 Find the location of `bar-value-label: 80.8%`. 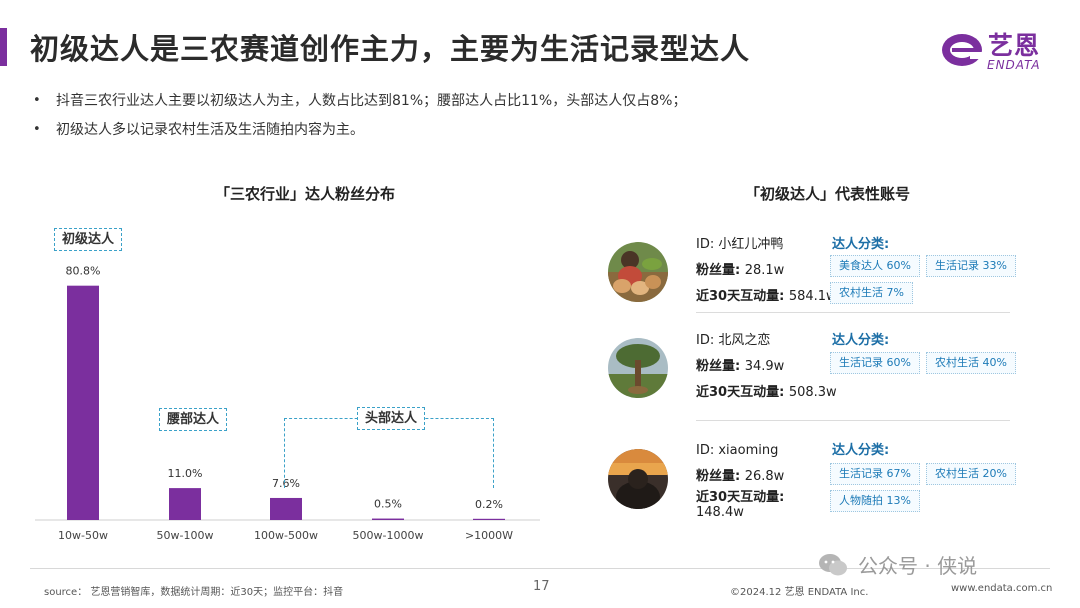

bar-value-label: 80.8% is located at coordinates (83, 271).